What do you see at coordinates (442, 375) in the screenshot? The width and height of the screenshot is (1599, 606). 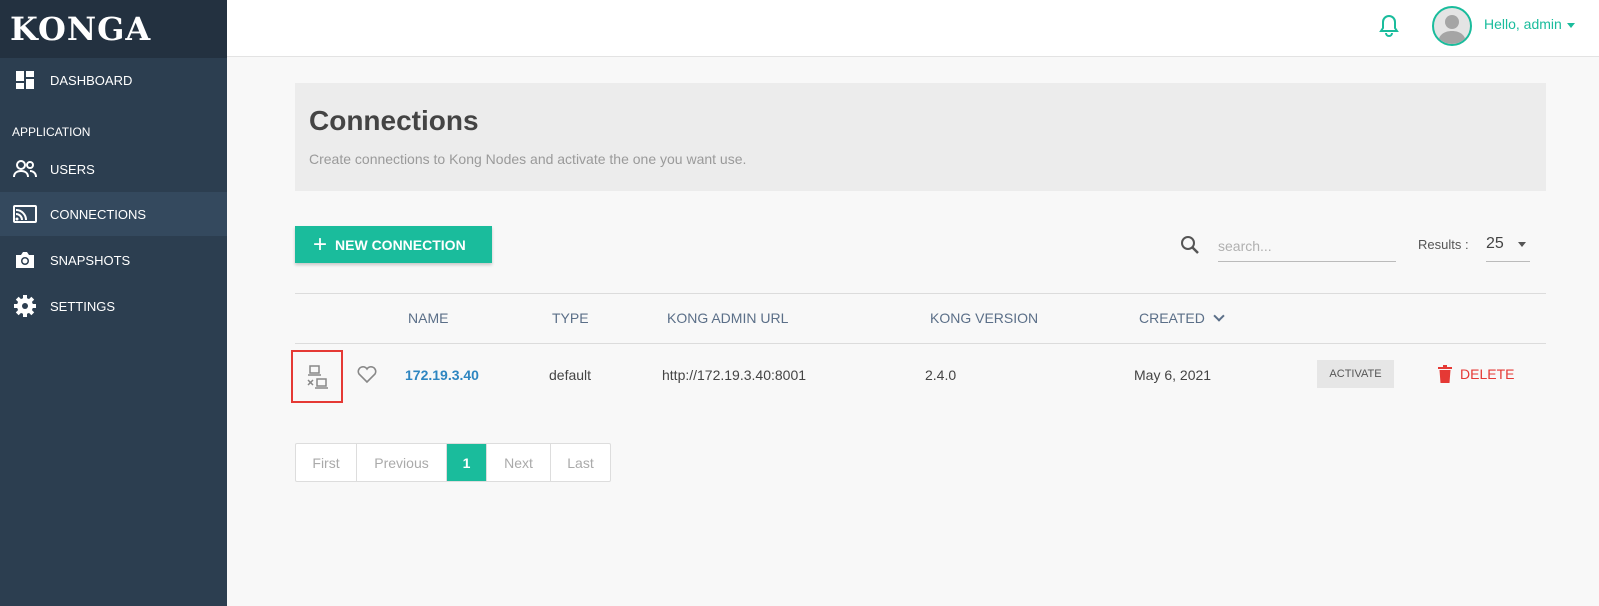 I see `connection-name-link: 172.19.3.40` at bounding box center [442, 375].